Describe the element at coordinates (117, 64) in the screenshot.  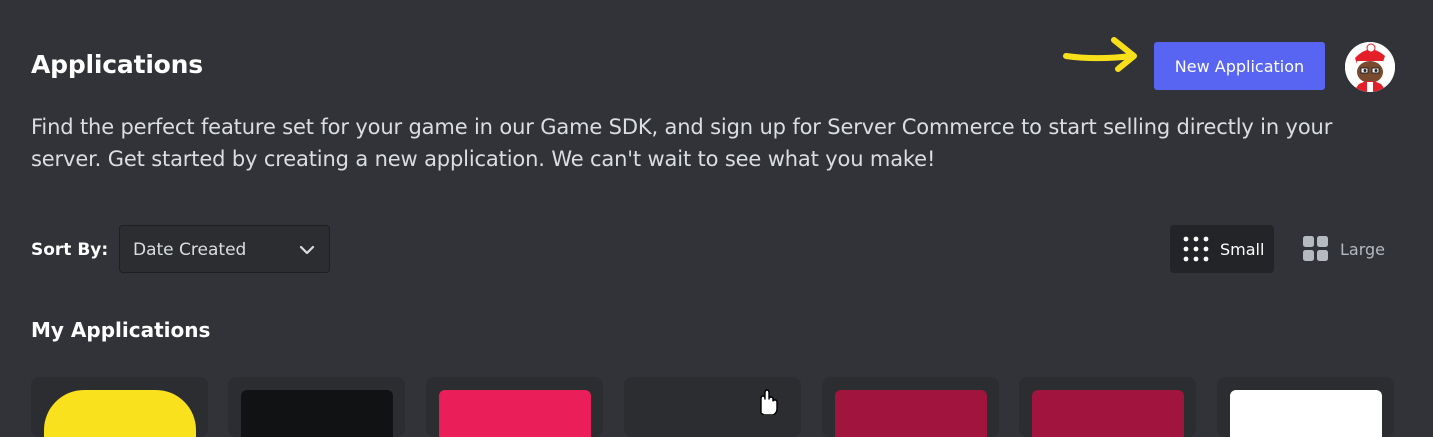
I see `page-title: Applications` at that location.